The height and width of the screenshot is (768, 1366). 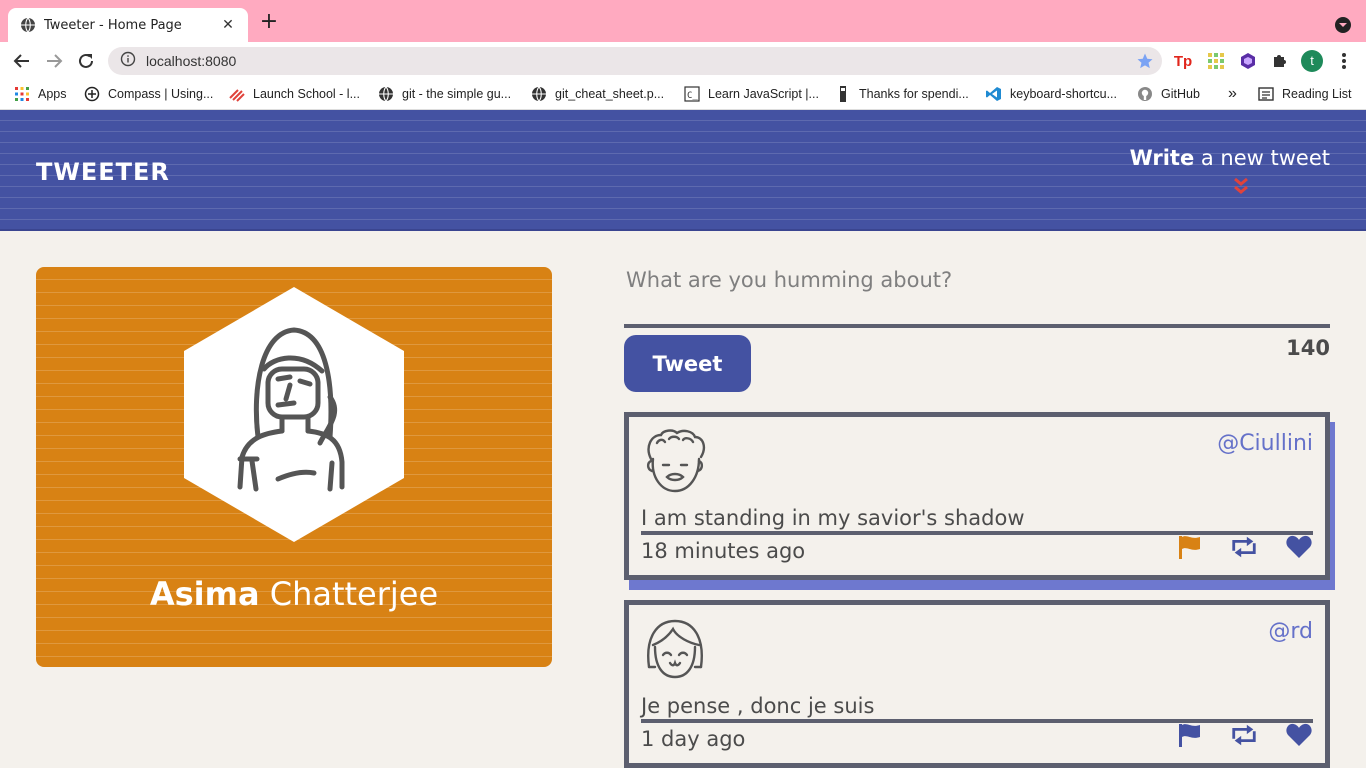 I want to click on forward-arrow-icon, so click(x=54, y=61).